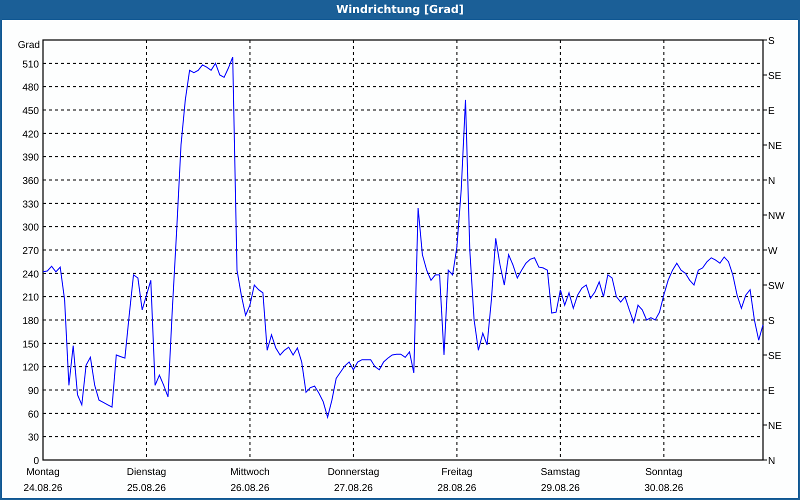  Describe the element at coordinates (29, 45) in the screenshot. I see `y-axis-label: Grad` at that location.